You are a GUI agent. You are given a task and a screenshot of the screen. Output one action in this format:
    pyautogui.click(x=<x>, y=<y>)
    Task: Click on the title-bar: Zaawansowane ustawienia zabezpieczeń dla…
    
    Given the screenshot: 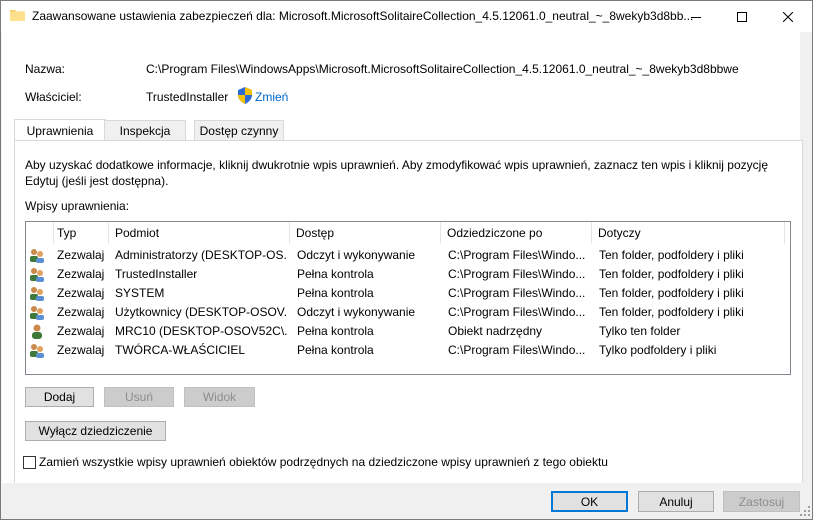 What is the action you would take?
    pyautogui.click(x=406, y=16)
    